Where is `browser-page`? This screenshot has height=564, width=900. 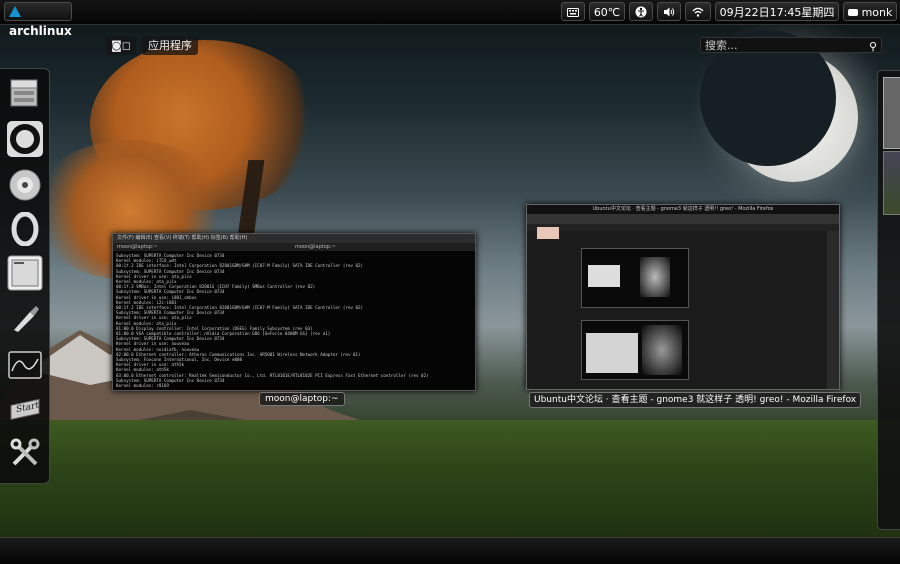 browser-page is located at coordinates (677, 308).